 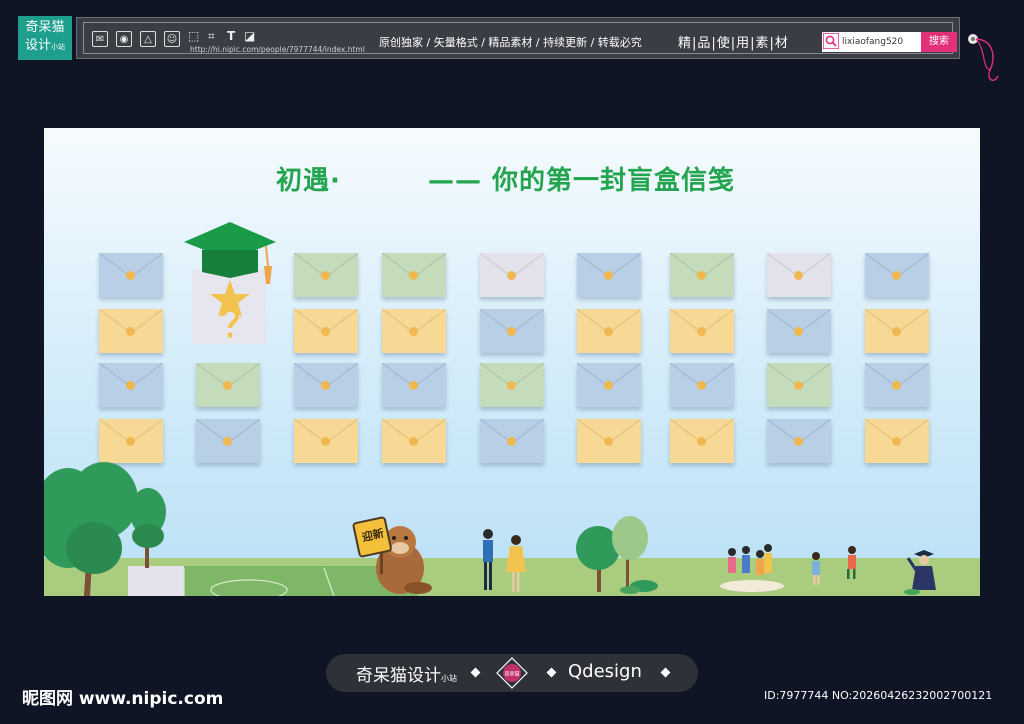 I want to click on toolbar-chars: 精|品|使|用|素|材, so click(x=733, y=43).